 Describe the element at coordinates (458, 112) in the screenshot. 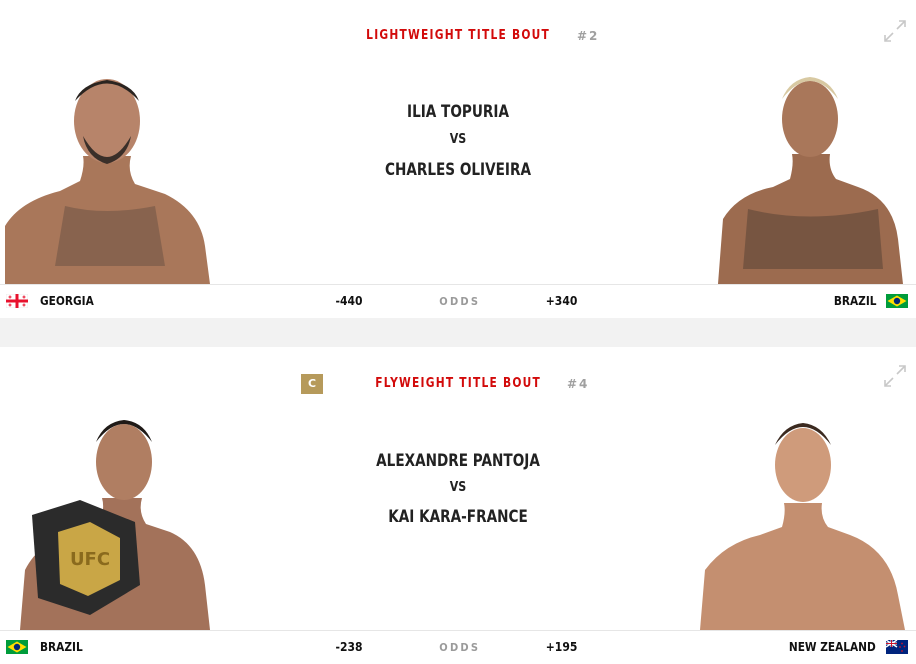

I see `red-corner-fighter-name: ILIA TOPURIA` at that location.